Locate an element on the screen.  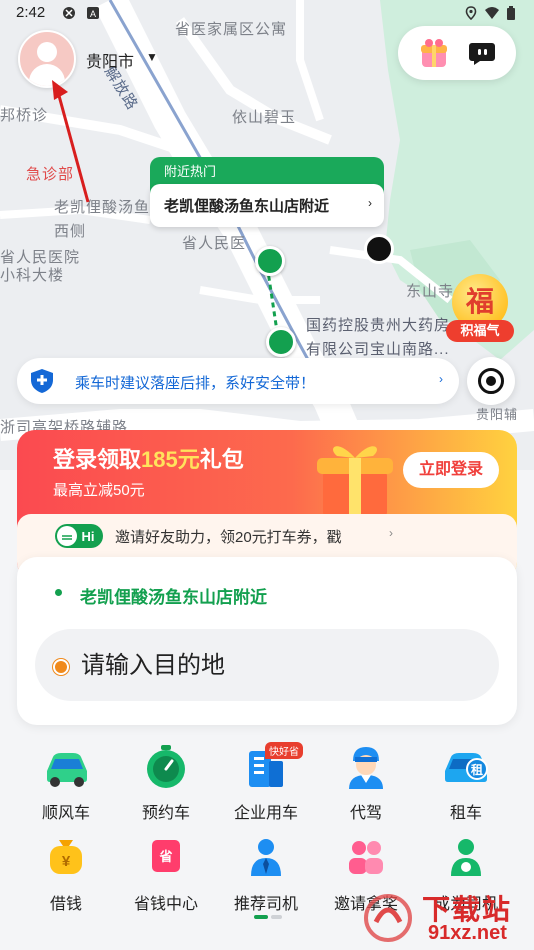
service-enterprise: 快好省 企业用车 is located at coordinates (266, 782).